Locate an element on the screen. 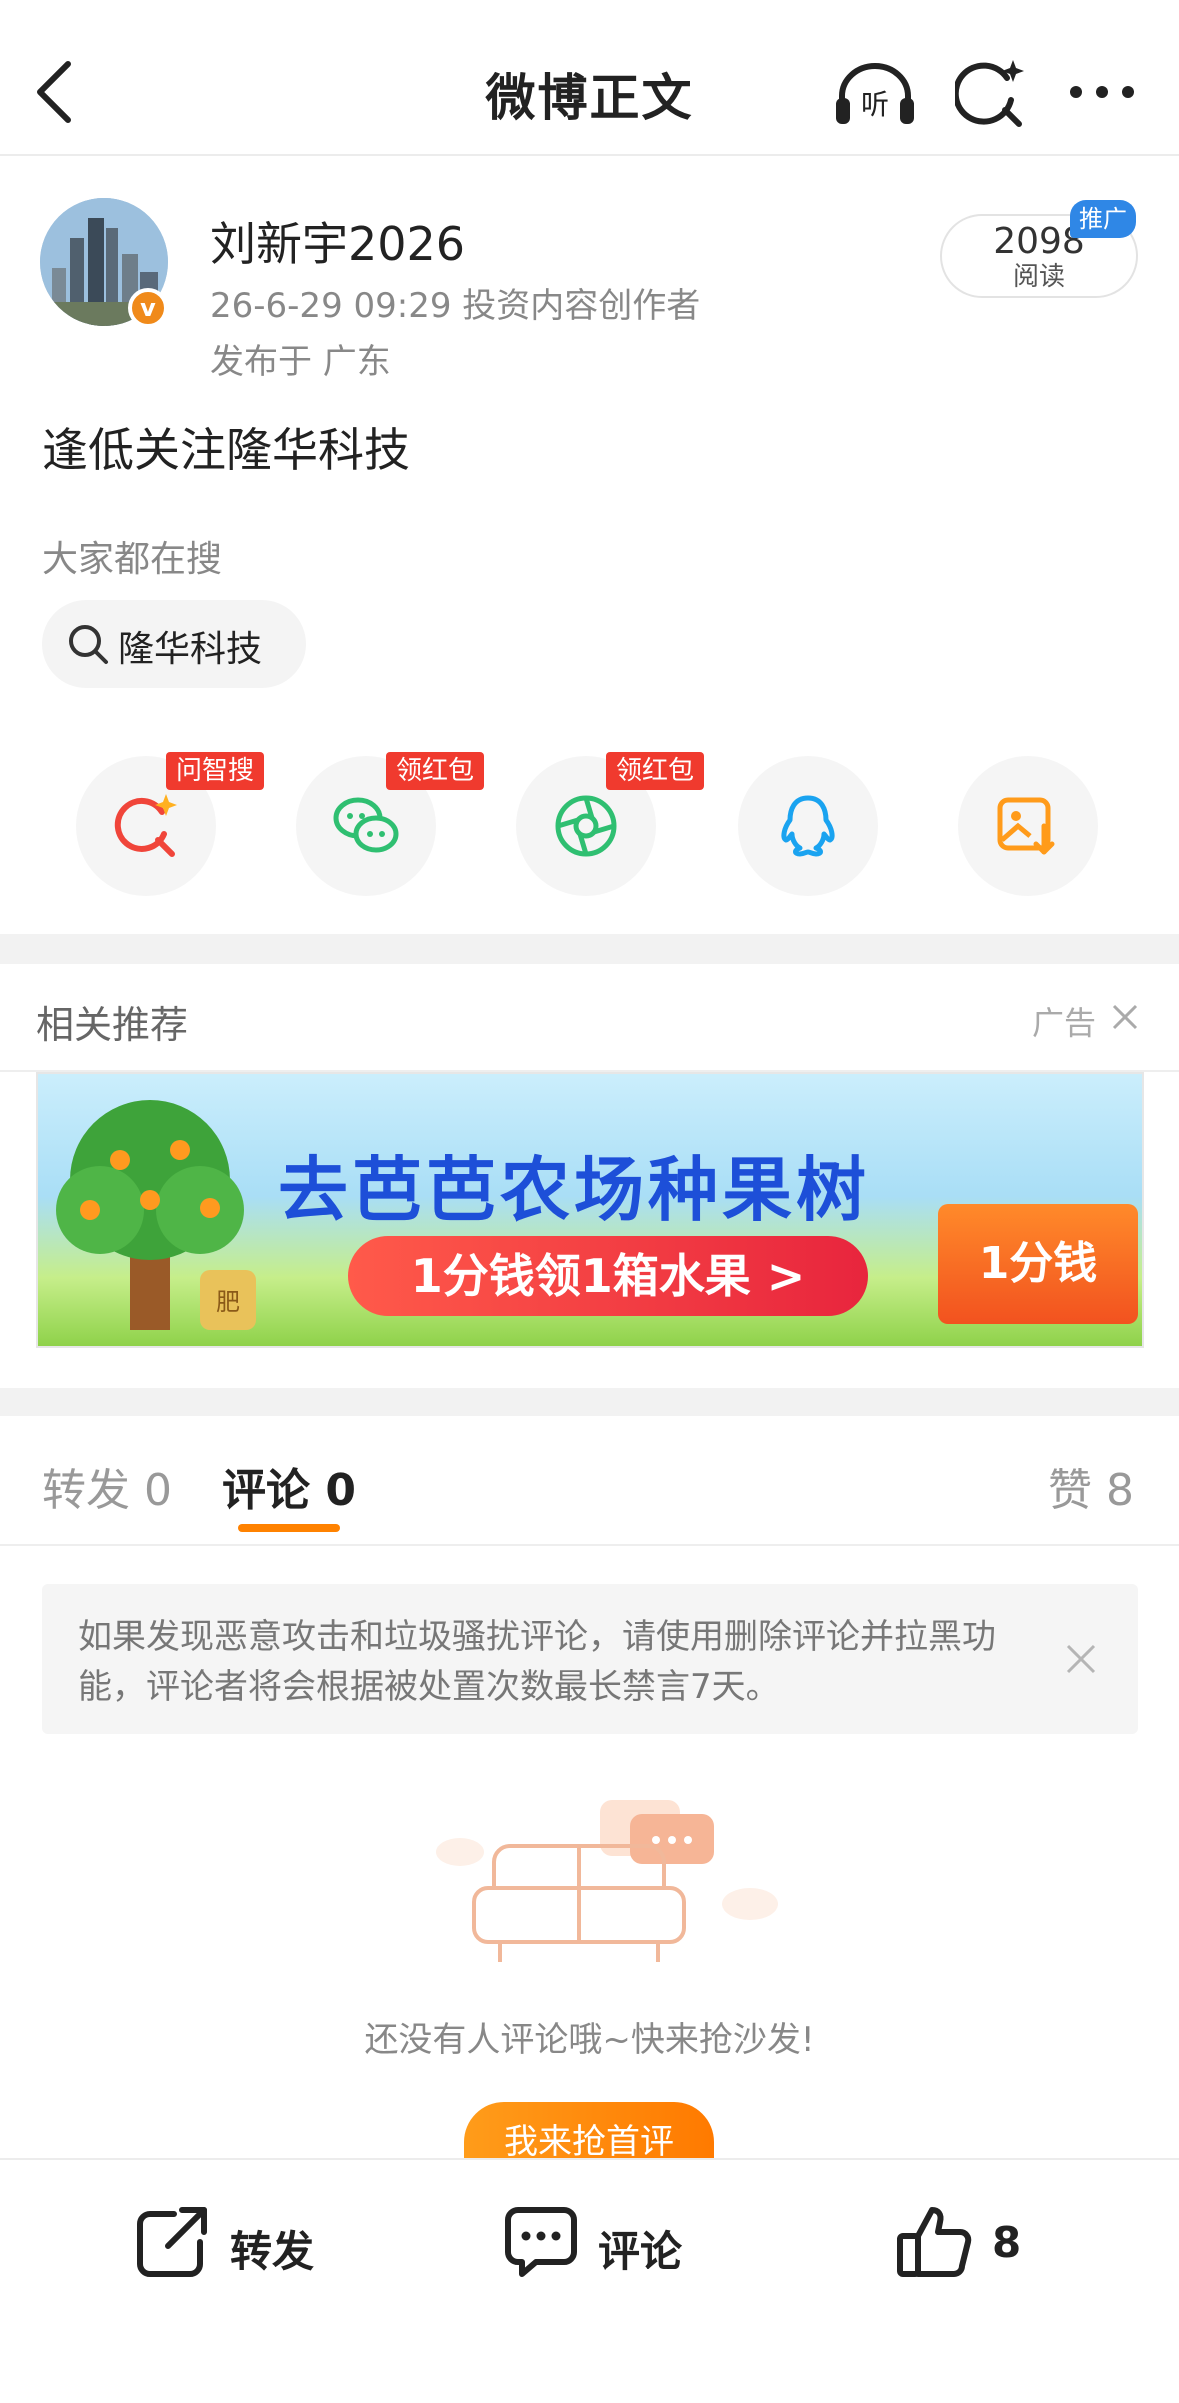 This screenshot has width=1179, height=2403. ad-banner: 肥 去芭芭农场种果树 1分钱领1箱水果 > 1分钱 is located at coordinates (590, 1210).